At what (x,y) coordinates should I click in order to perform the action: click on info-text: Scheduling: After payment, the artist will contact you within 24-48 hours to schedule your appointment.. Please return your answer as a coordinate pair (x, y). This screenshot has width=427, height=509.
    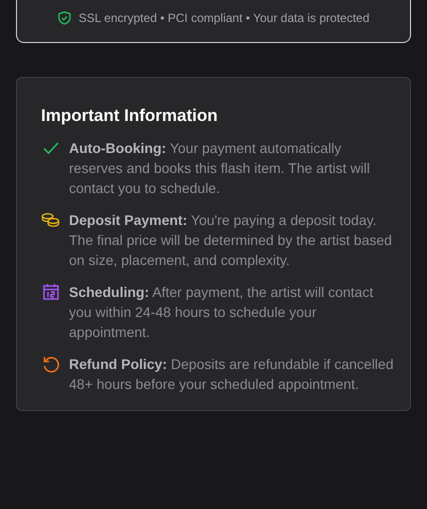
    Looking at the image, I should click on (221, 312).